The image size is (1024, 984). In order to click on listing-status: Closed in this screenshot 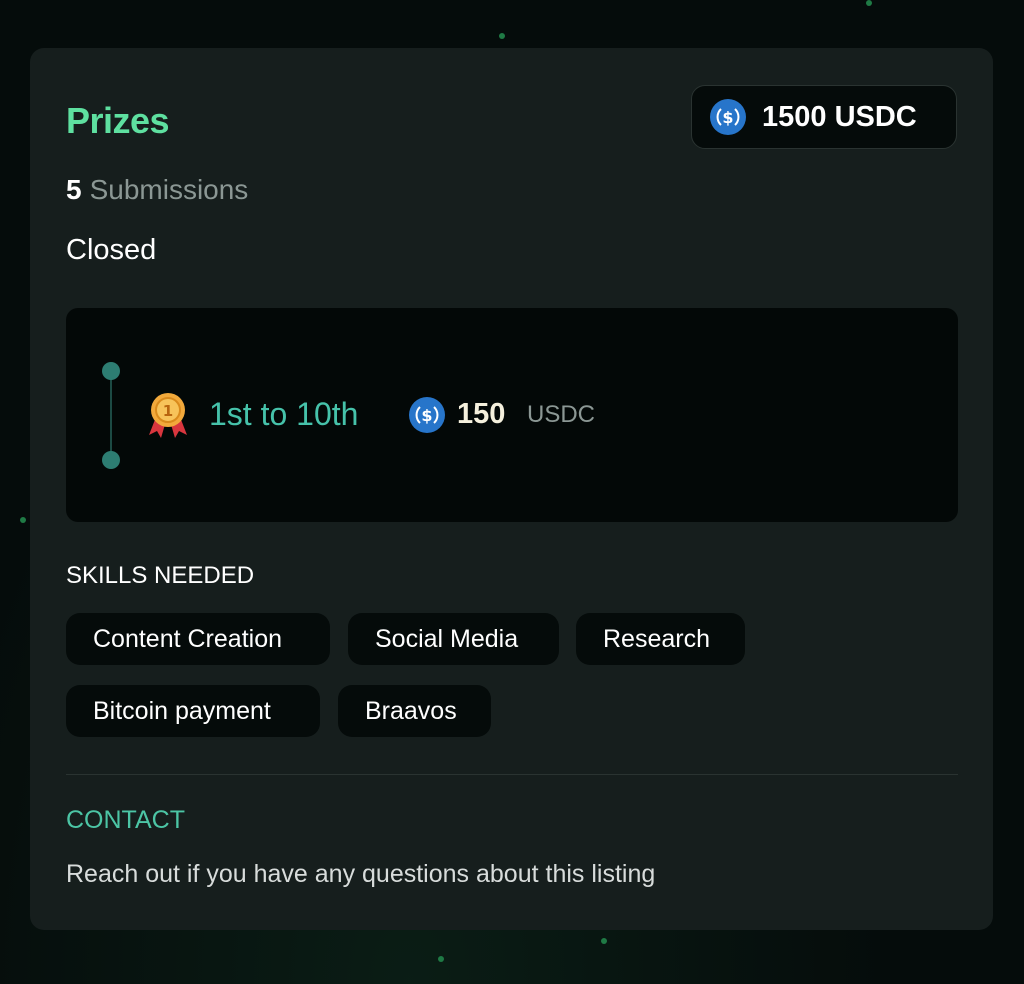, I will do `click(111, 250)`.